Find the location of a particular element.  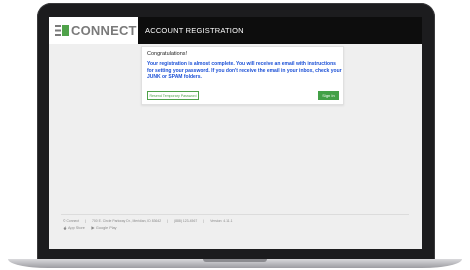

google-play-link: Google Play is located at coordinates (104, 228).